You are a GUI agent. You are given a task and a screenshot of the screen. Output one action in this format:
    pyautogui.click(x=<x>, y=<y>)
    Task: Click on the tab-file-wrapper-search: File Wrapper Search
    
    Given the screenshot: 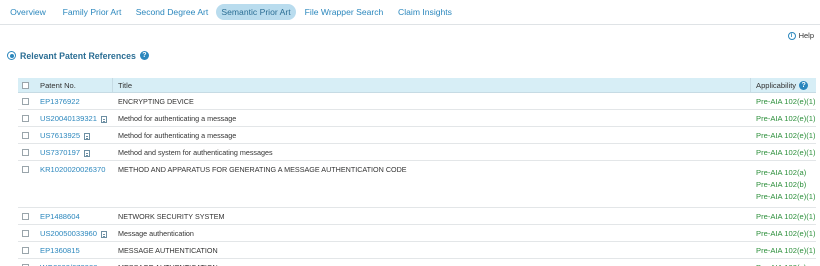 What is the action you would take?
    pyautogui.click(x=344, y=12)
    